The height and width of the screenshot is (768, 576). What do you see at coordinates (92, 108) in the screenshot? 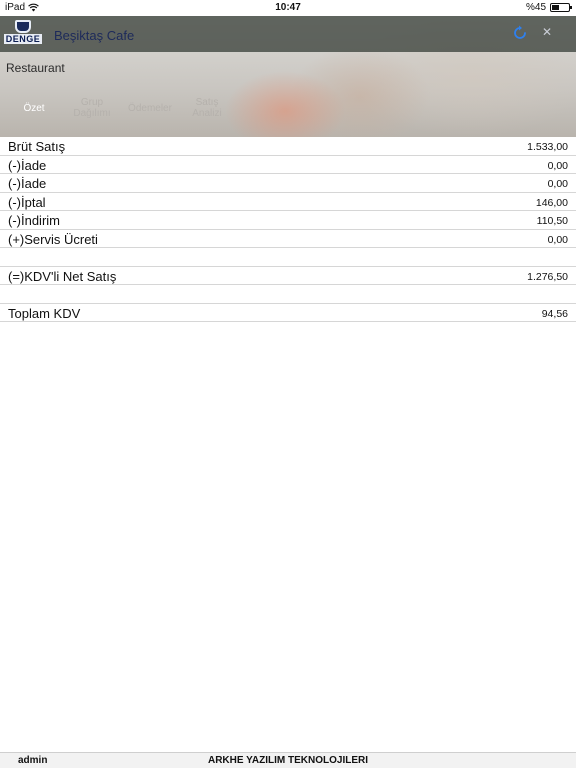
I see `tab-grup-dagilimi: Grup Dağılımı` at bounding box center [92, 108].